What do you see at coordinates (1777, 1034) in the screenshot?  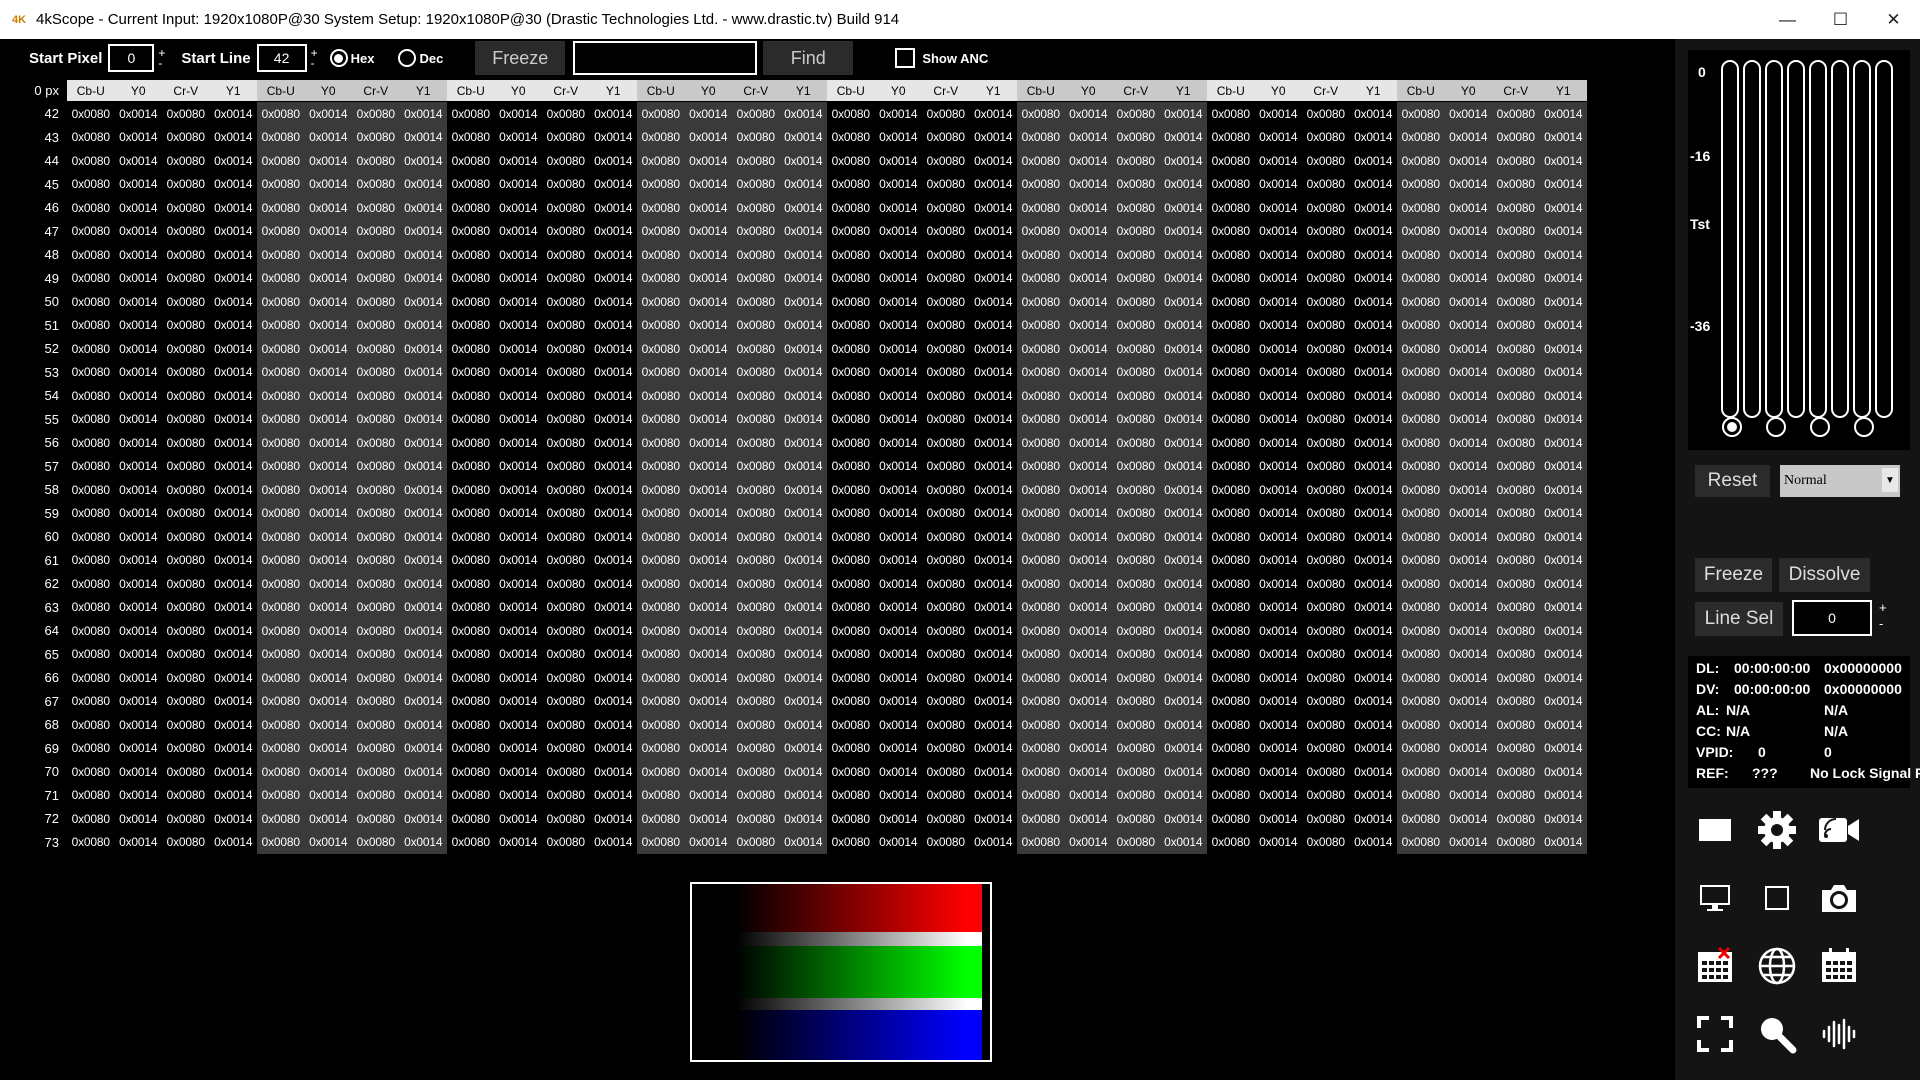 I see `search-icon` at bounding box center [1777, 1034].